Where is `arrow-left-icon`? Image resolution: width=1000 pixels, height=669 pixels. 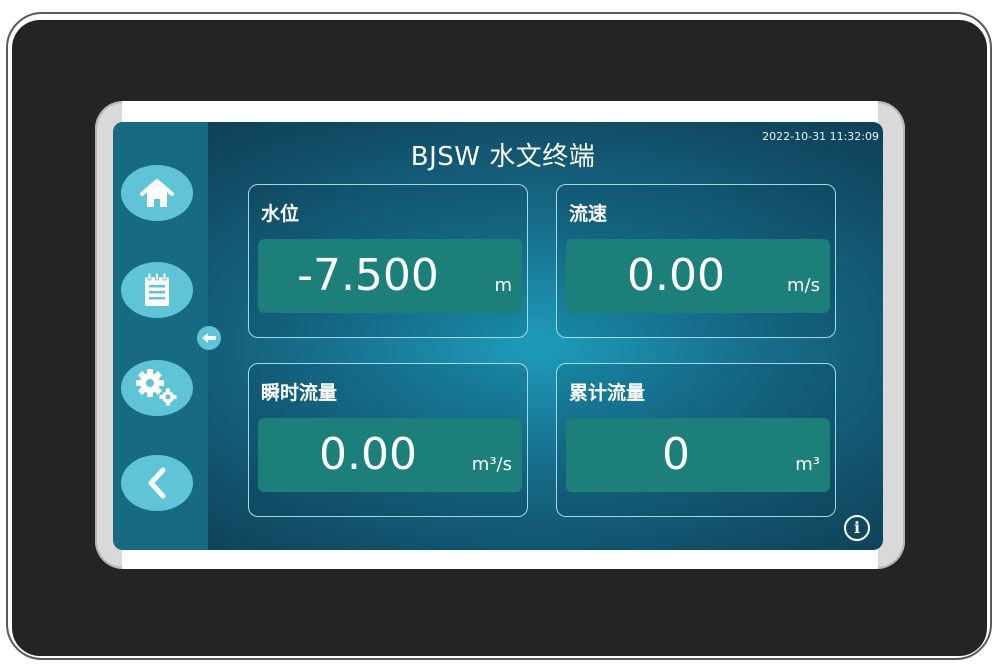 arrow-left-icon is located at coordinates (209, 338).